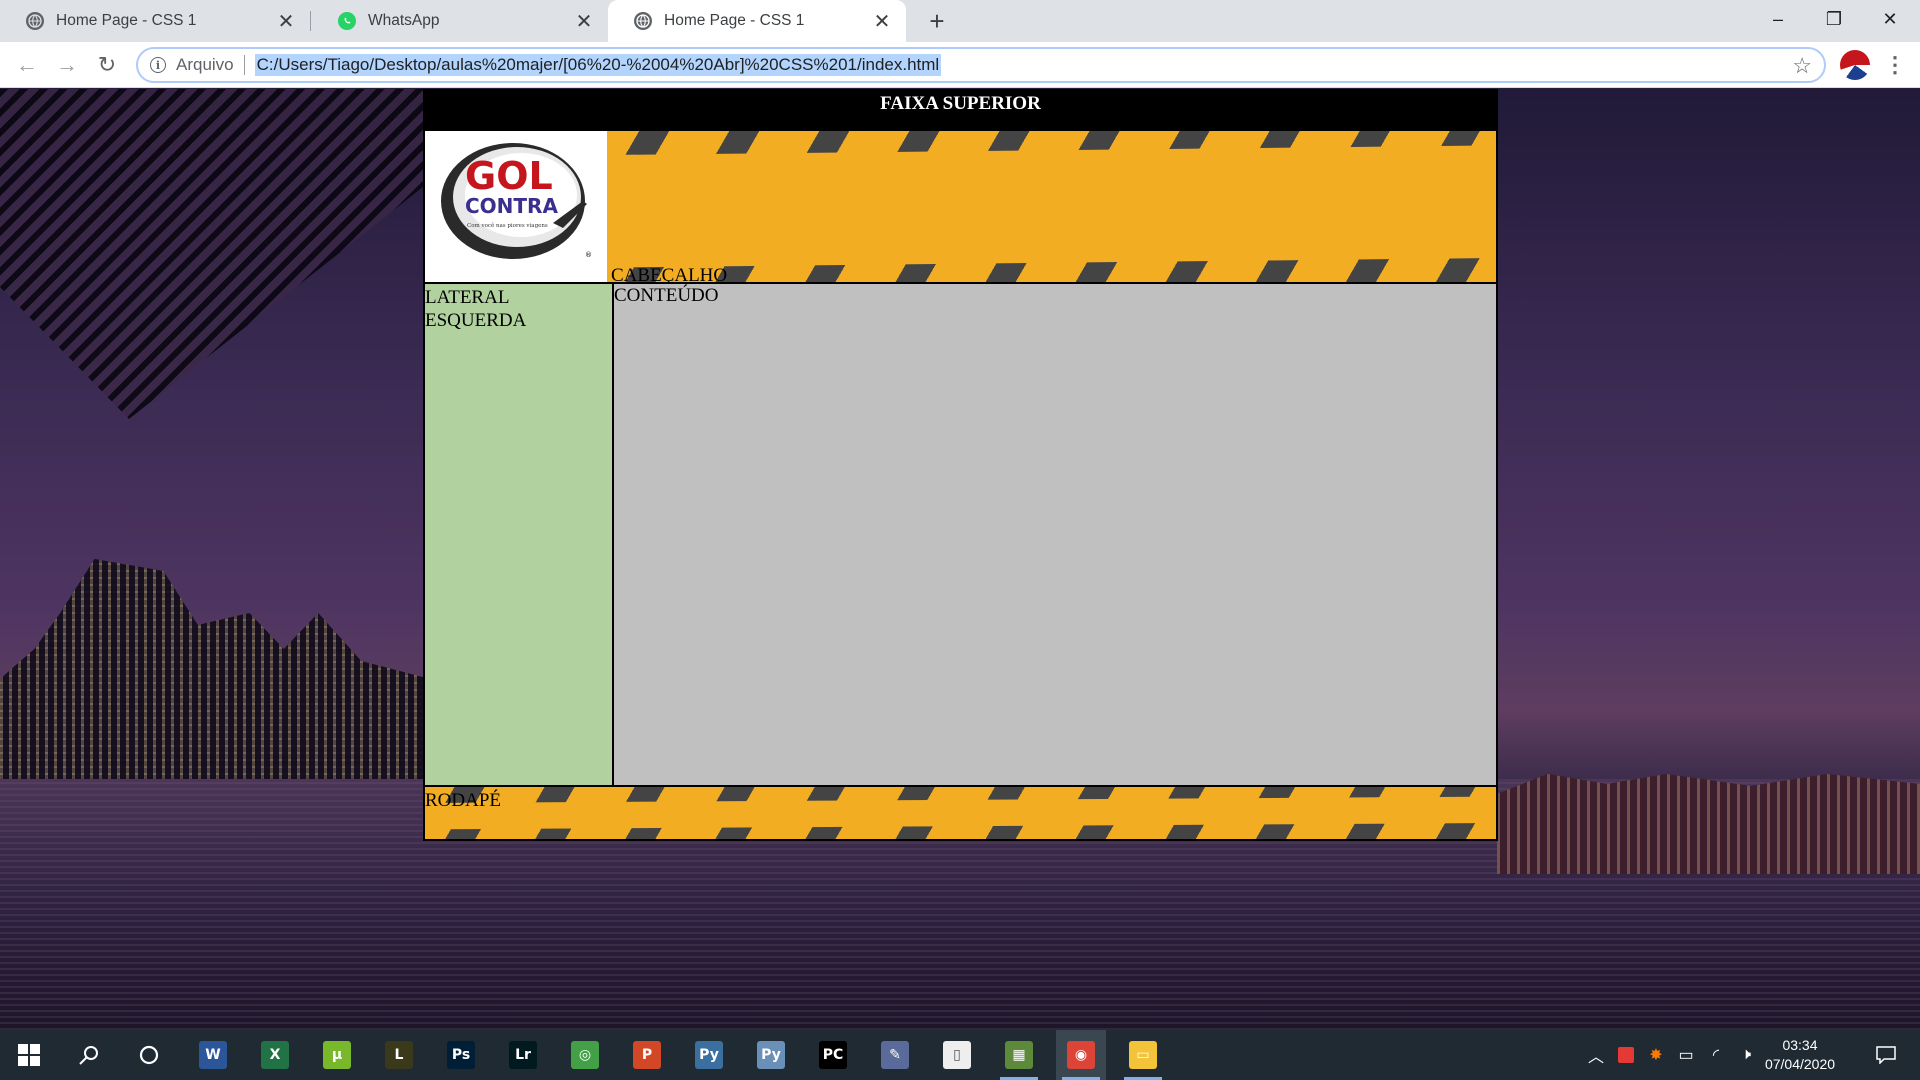 Image resolution: width=1920 pixels, height=1080 pixels. I want to click on cortana-button, so click(149, 1055).